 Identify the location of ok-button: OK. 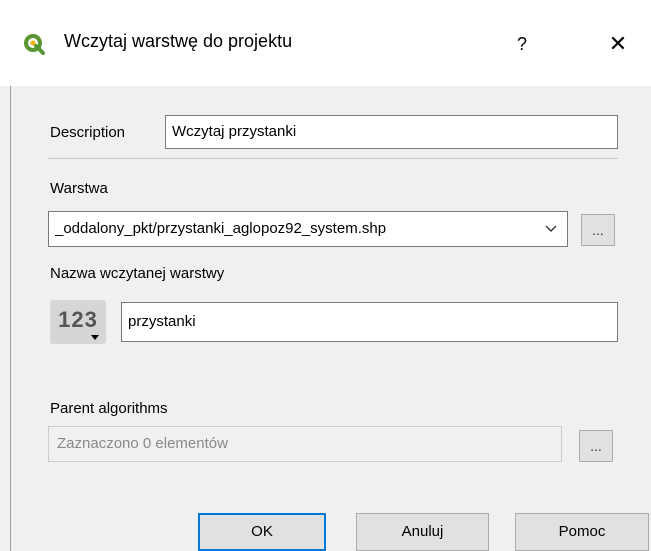
(262, 532).